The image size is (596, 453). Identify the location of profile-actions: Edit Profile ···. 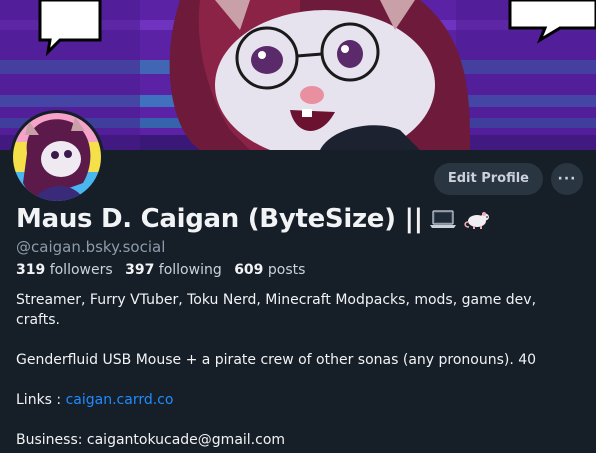
(508, 179).